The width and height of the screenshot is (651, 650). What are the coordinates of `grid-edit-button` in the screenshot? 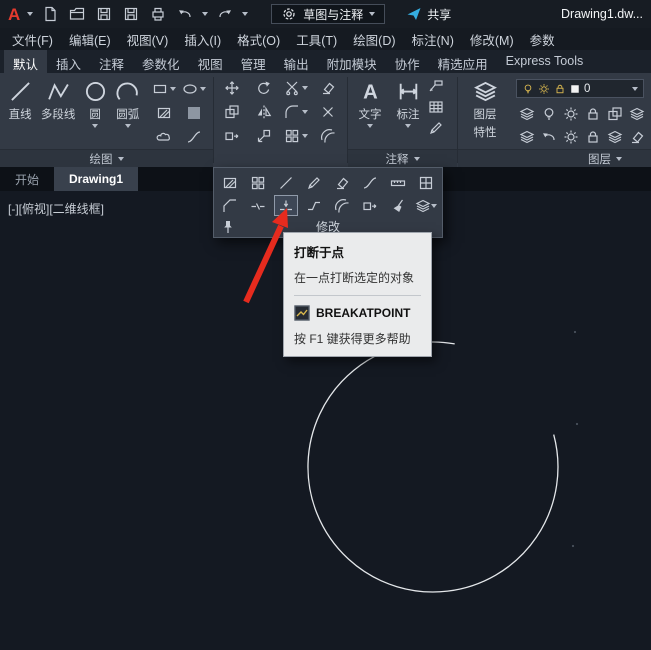 It's located at (426, 182).